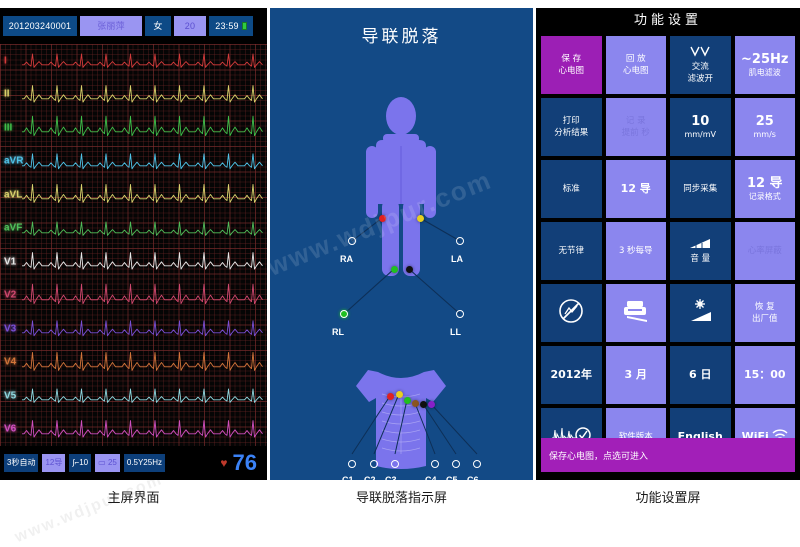  Describe the element at coordinates (54, 463) in the screenshot. I see `lead-count-button: 12导` at that location.